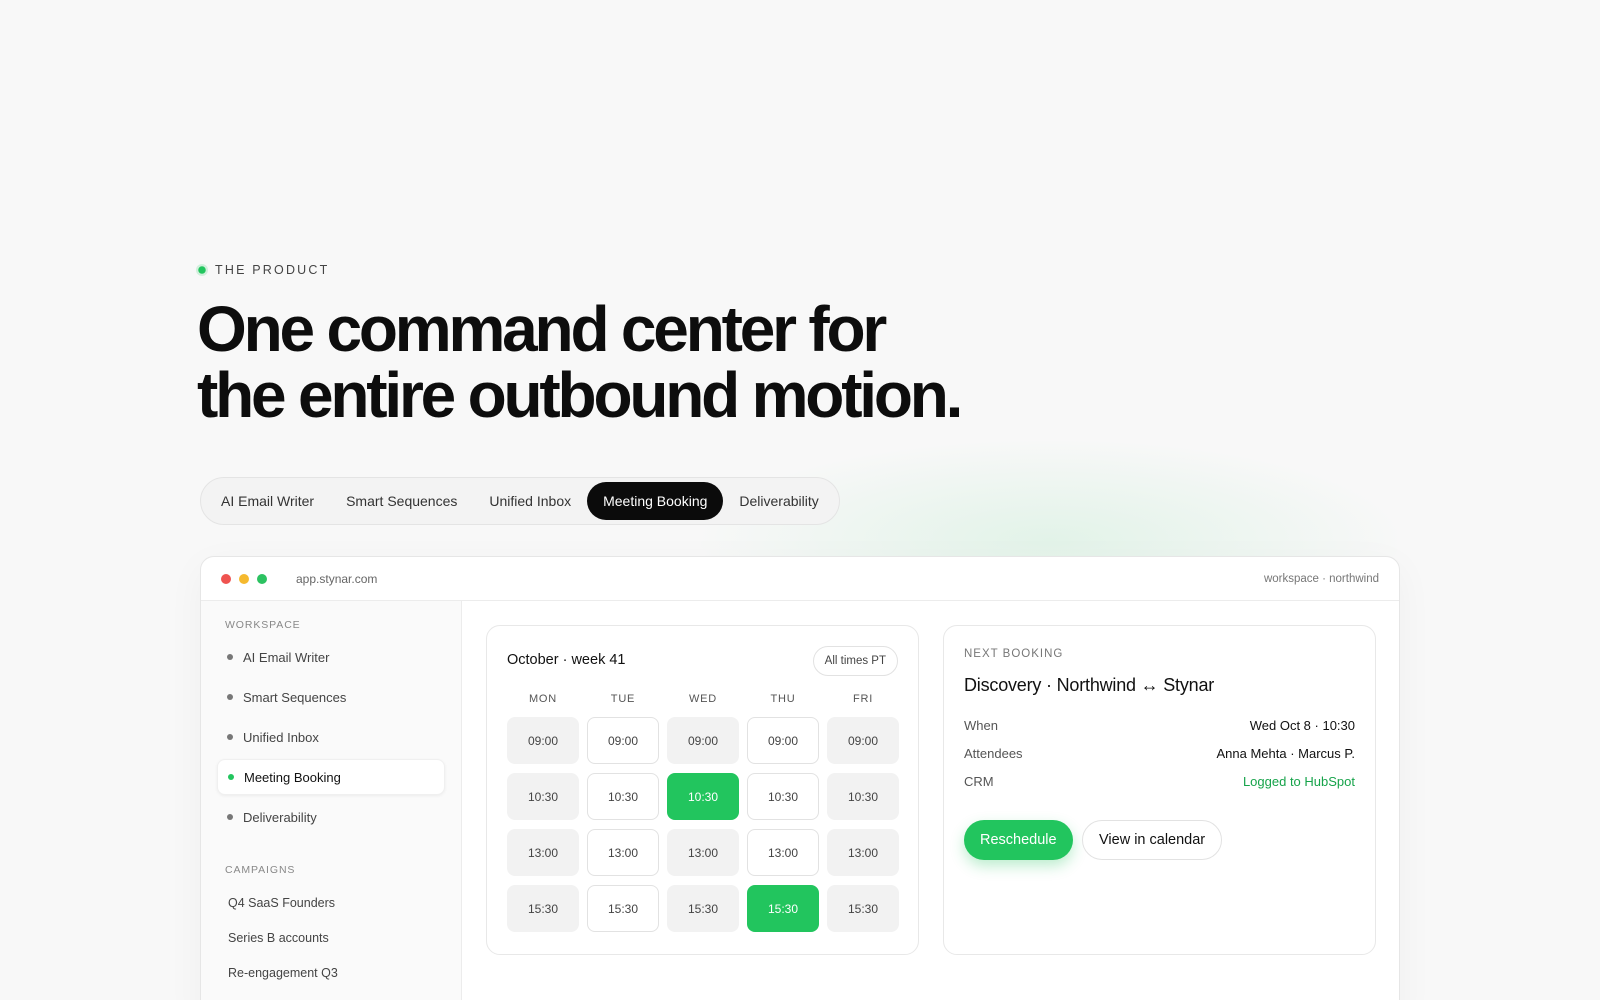 The height and width of the screenshot is (1000, 1600). Describe the element at coordinates (623, 908) in the screenshot. I see `time-slot-tue-open: 15:30` at that location.